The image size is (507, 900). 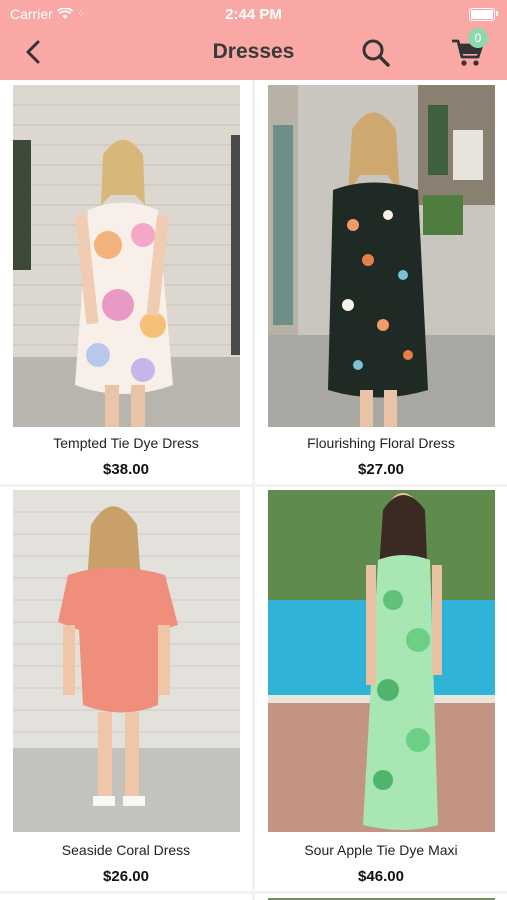 I want to click on battery-icon, so click(x=482, y=14).